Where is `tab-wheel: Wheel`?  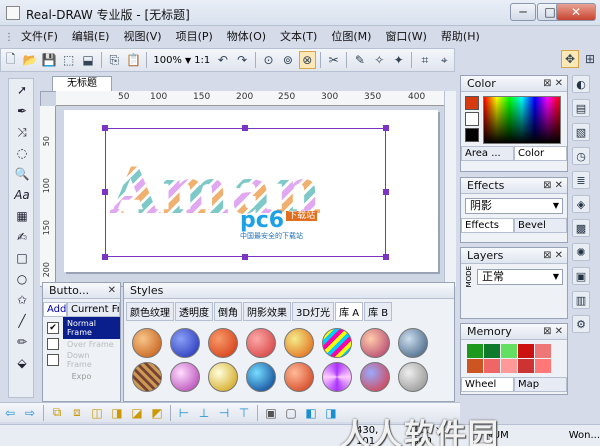
tab-wheel: Wheel is located at coordinates (487, 384).